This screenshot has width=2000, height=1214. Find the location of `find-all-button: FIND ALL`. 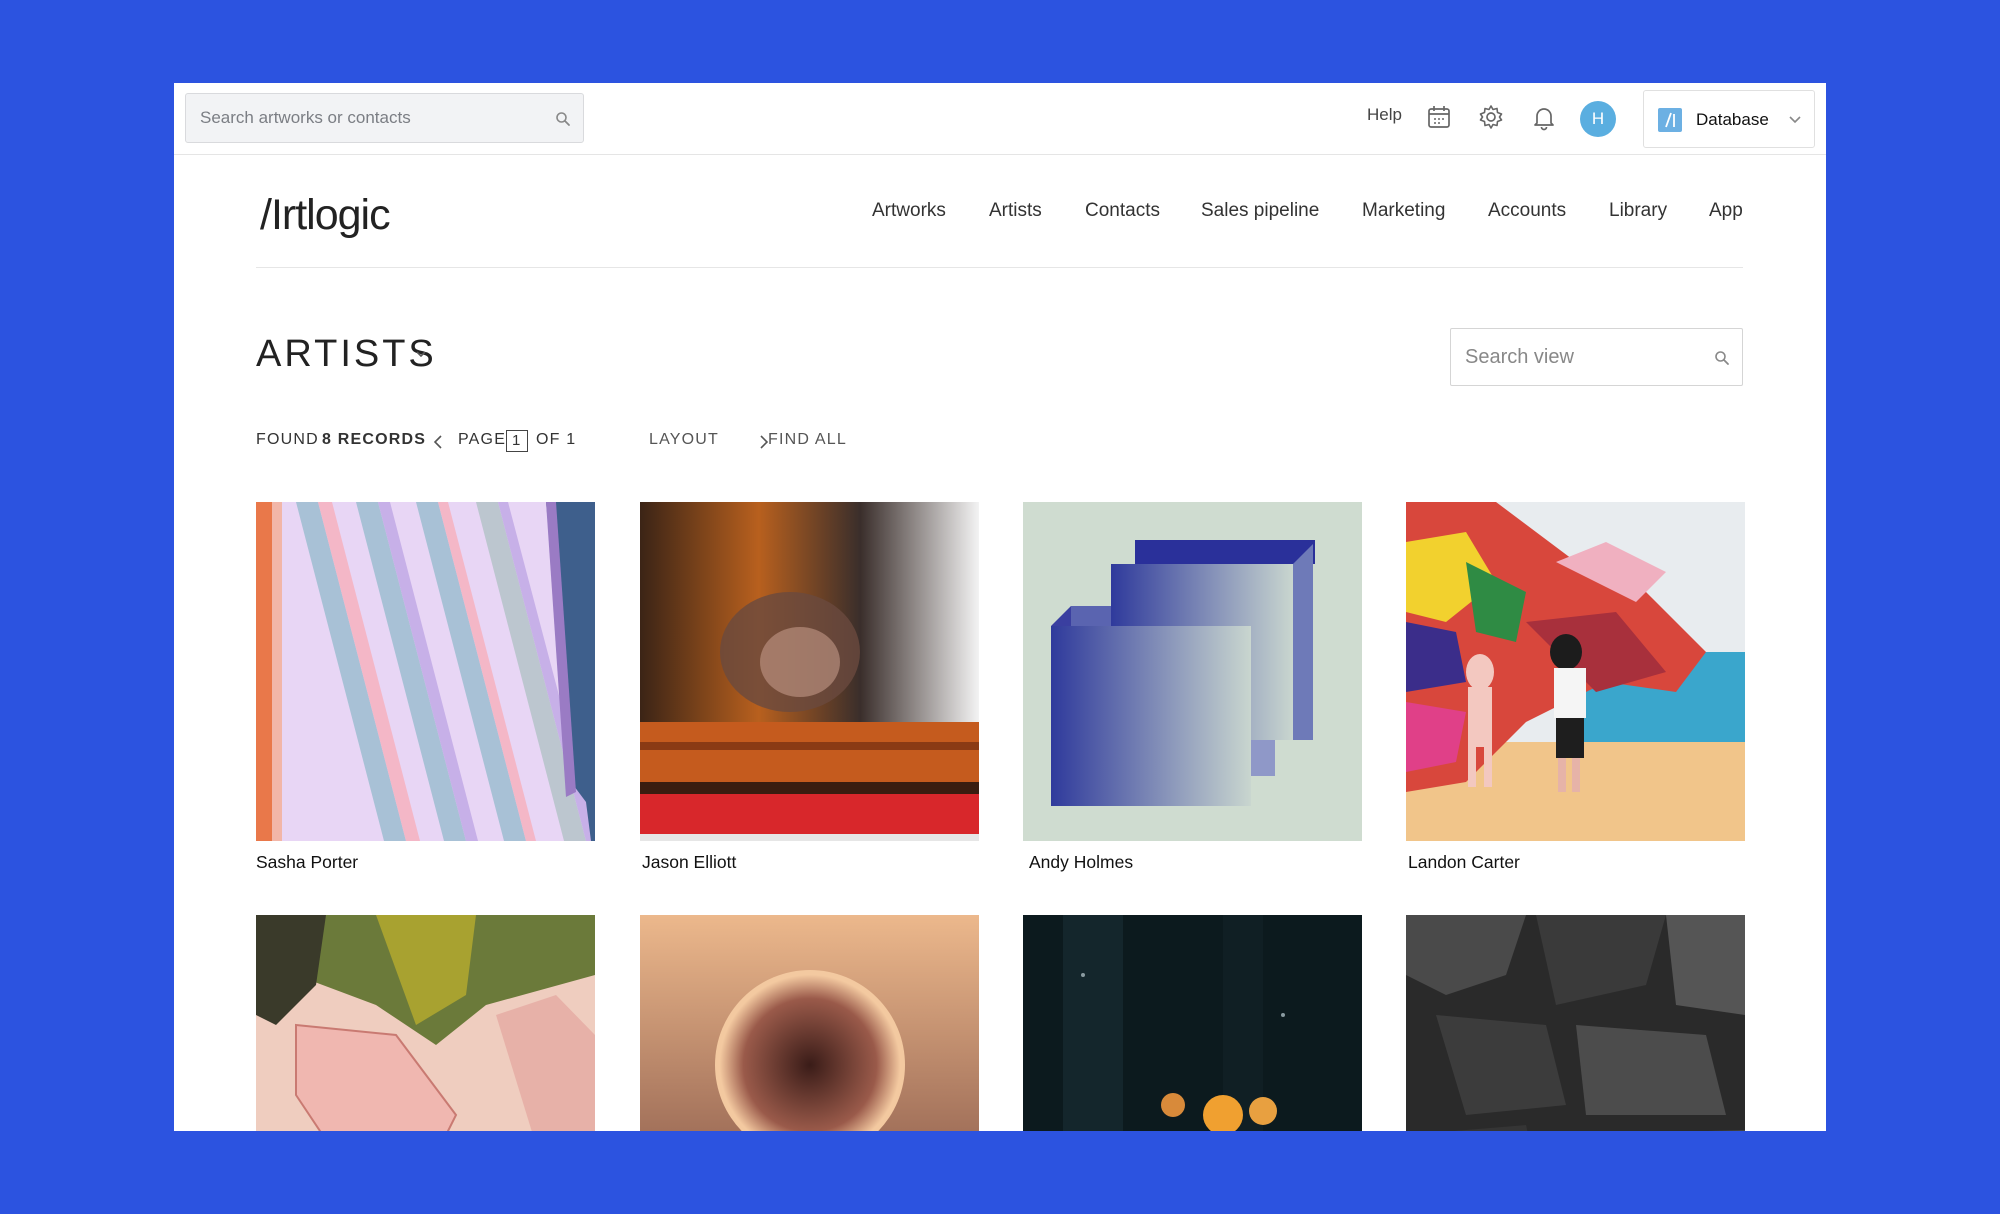

find-all-button: FIND ALL is located at coordinates (807, 440).